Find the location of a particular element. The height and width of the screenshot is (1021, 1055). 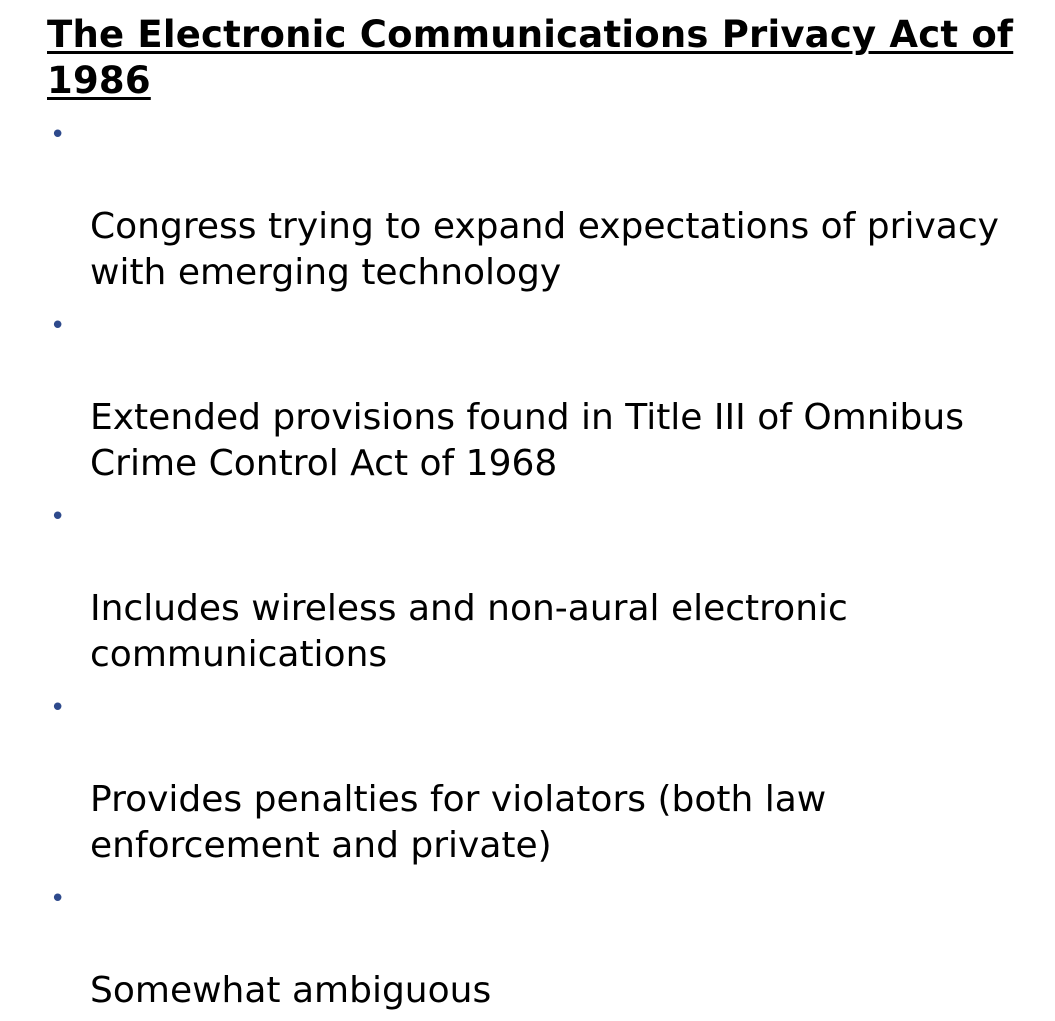

bullet-text: Somewhat ambiguous is located at coordinates (291, 990).